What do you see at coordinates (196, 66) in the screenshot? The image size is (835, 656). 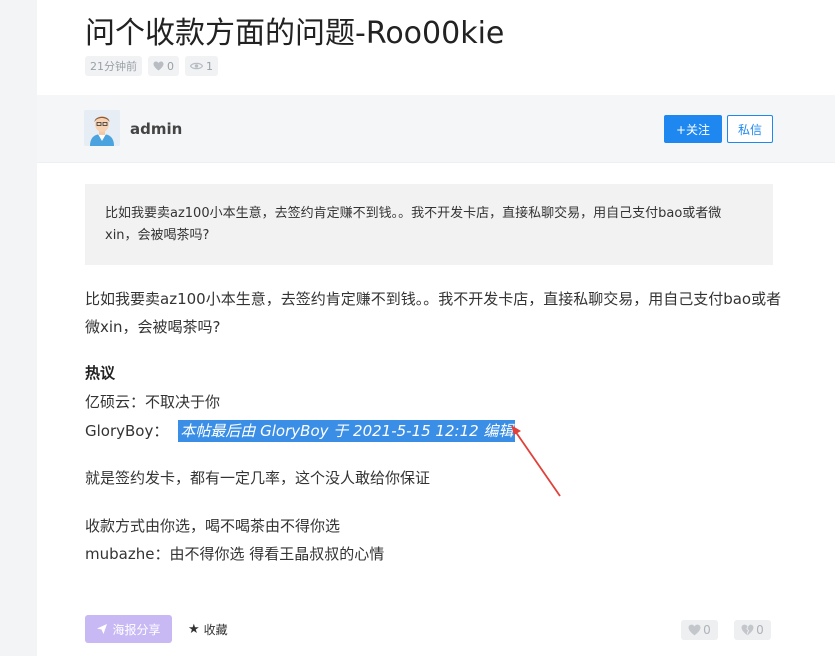 I see `eye-icon` at bounding box center [196, 66].